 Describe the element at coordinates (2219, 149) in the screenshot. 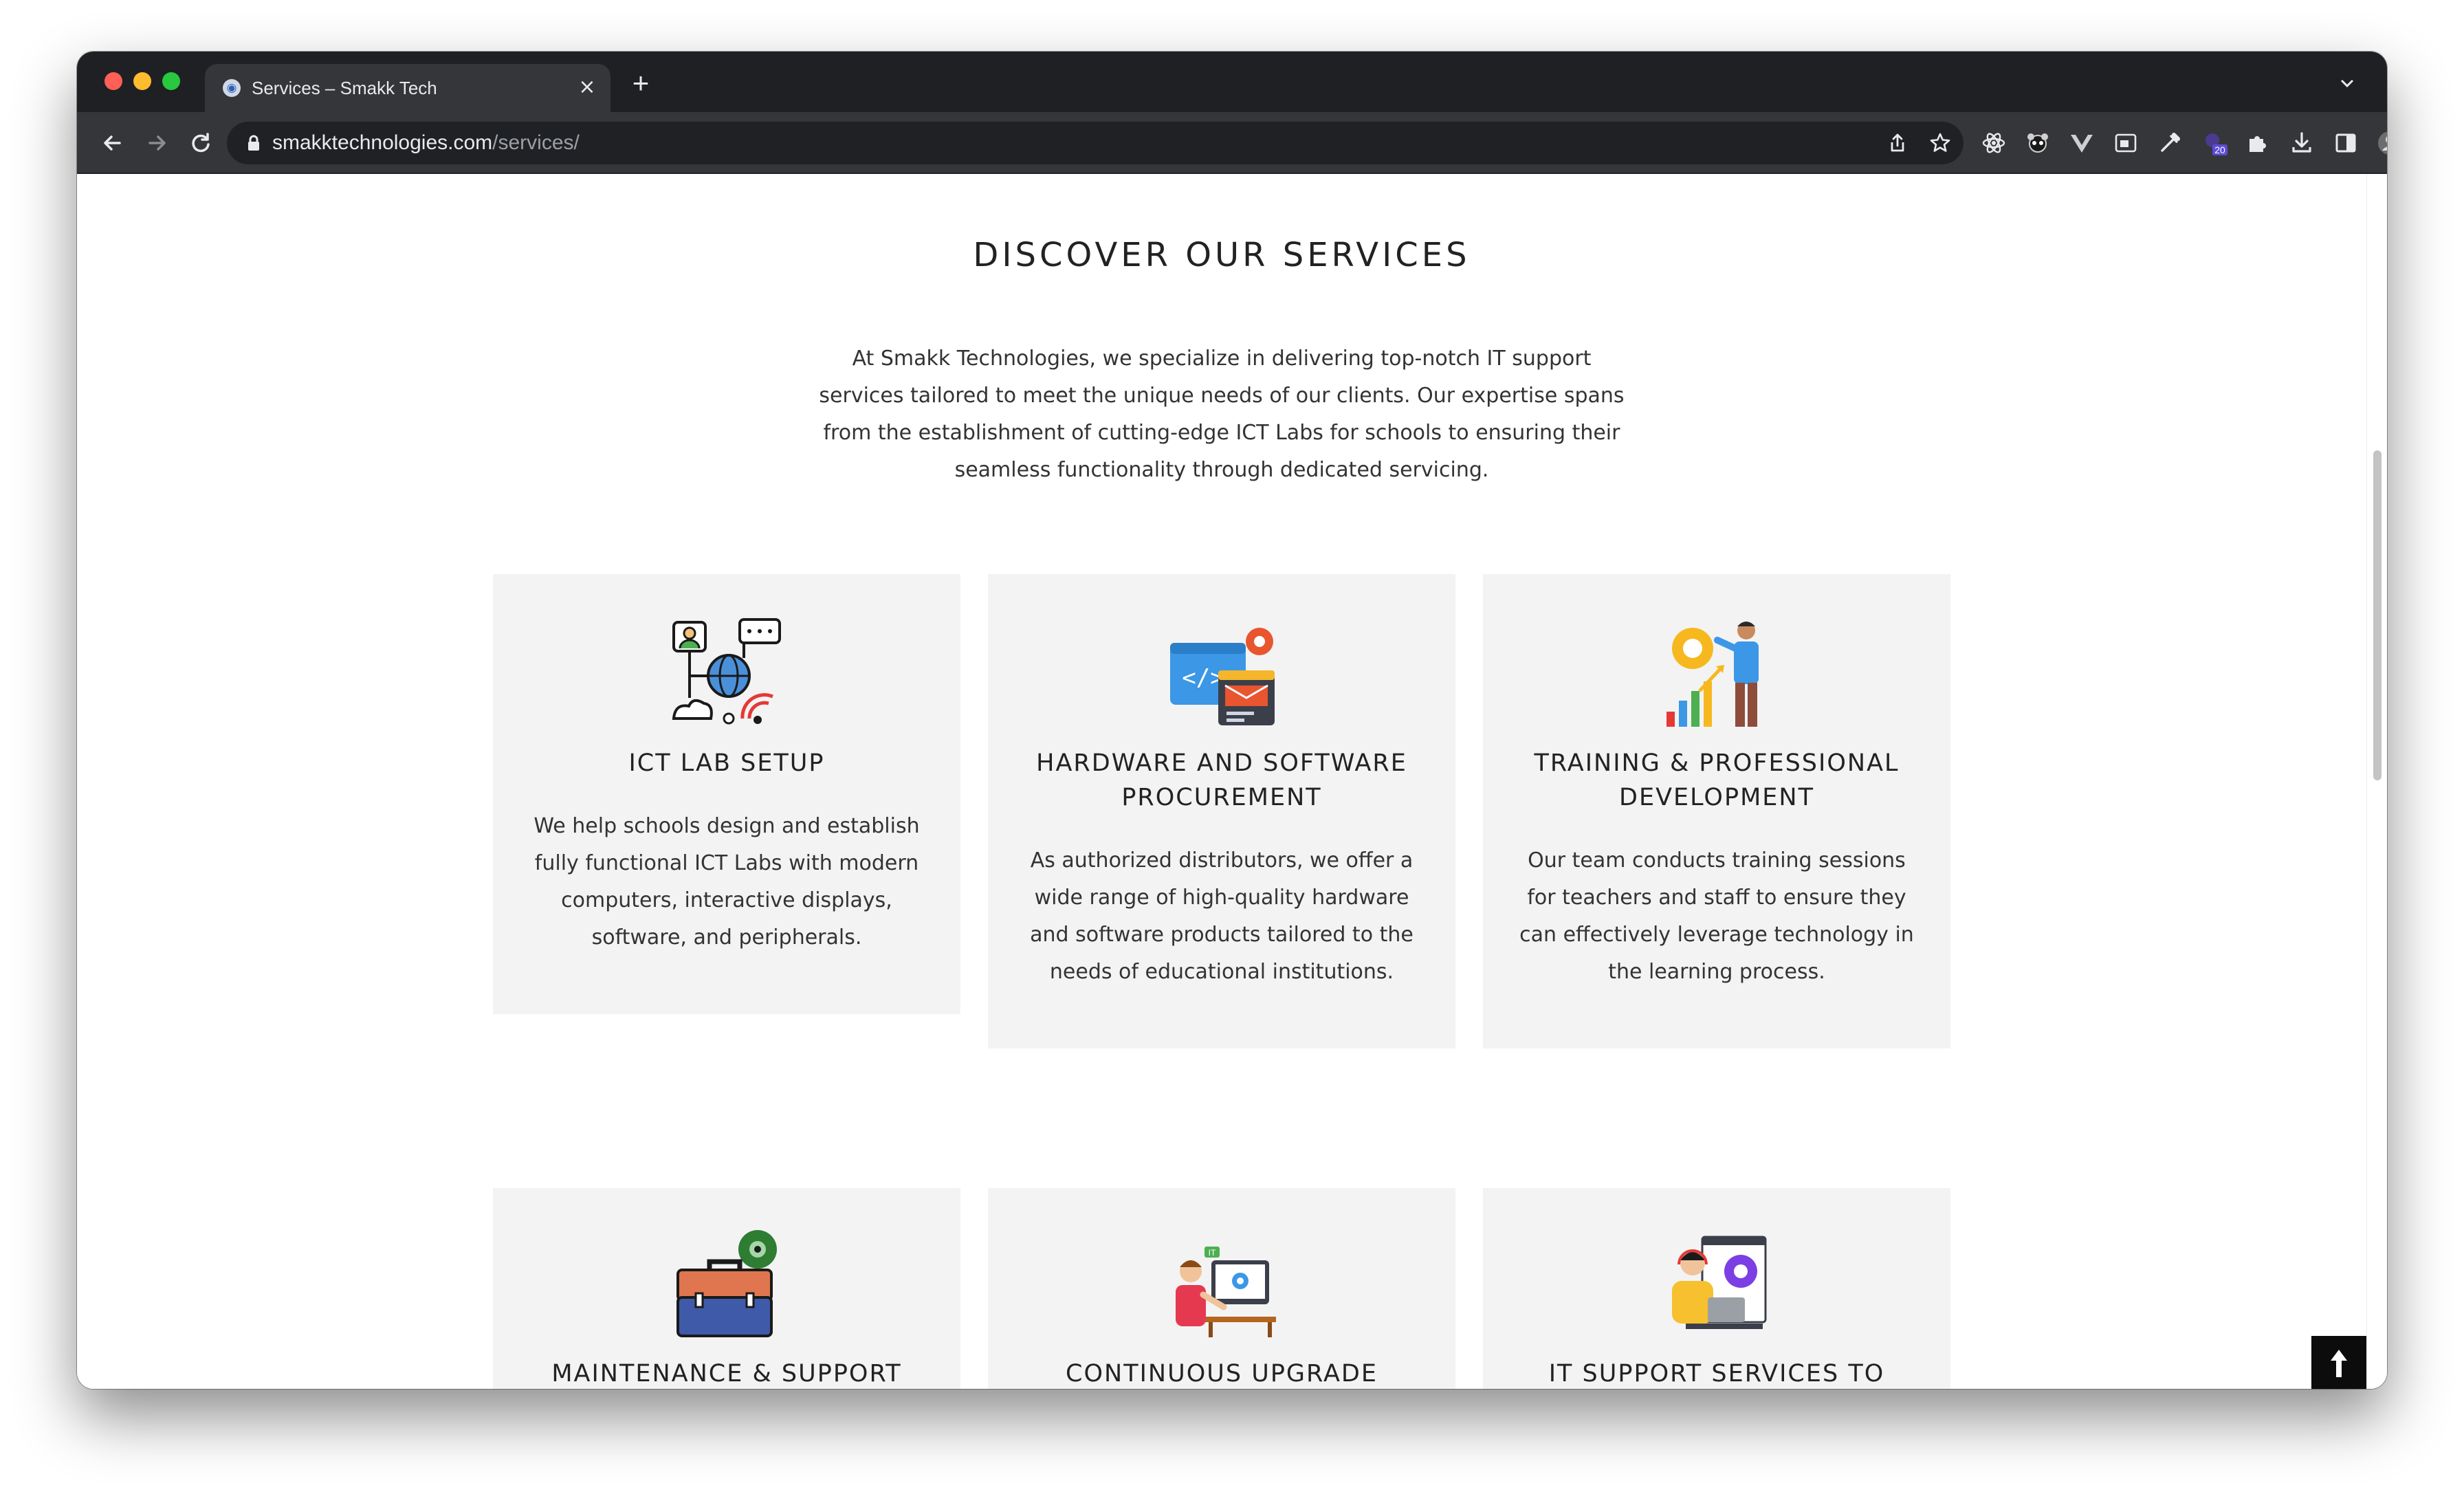

I see `extension-badge: 20` at that location.